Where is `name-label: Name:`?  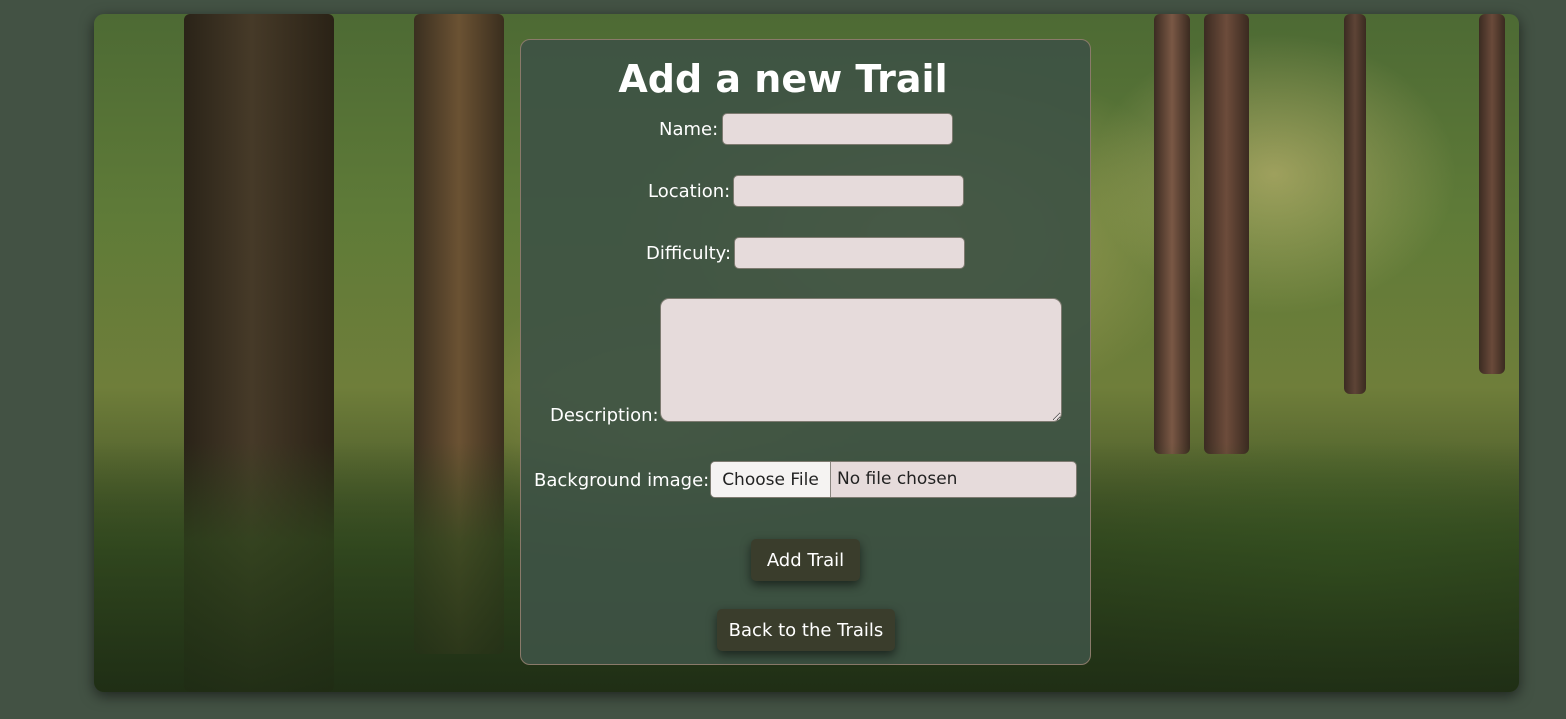 name-label: Name: is located at coordinates (689, 129).